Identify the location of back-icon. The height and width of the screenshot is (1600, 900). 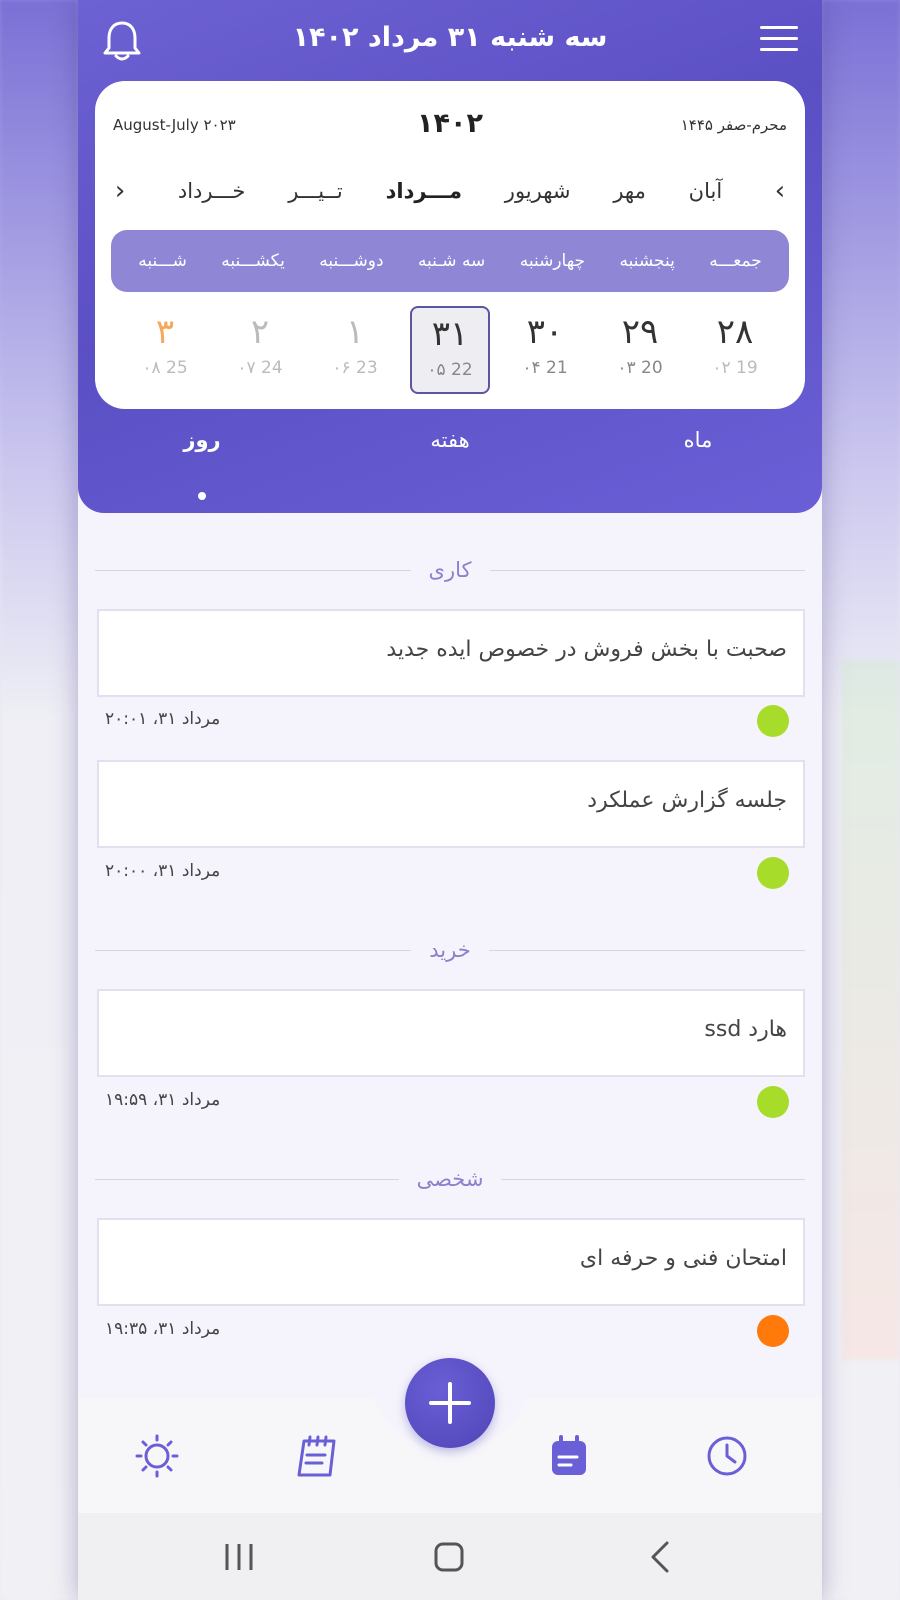
(660, 1557).